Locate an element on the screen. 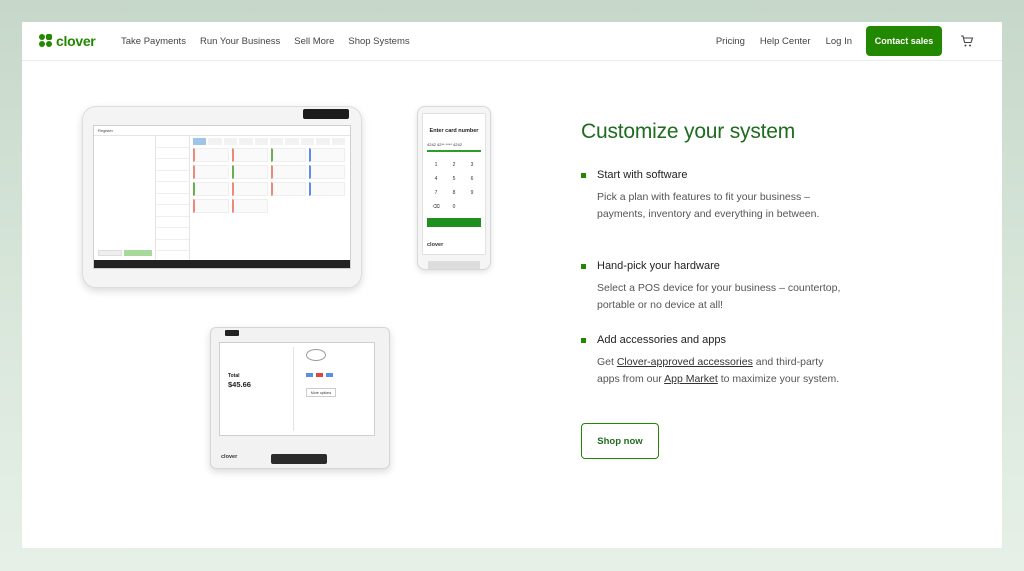 The height and width of the screenshot is (571, 1024). tablet-camera-bar is located at coordinates (326, 114).